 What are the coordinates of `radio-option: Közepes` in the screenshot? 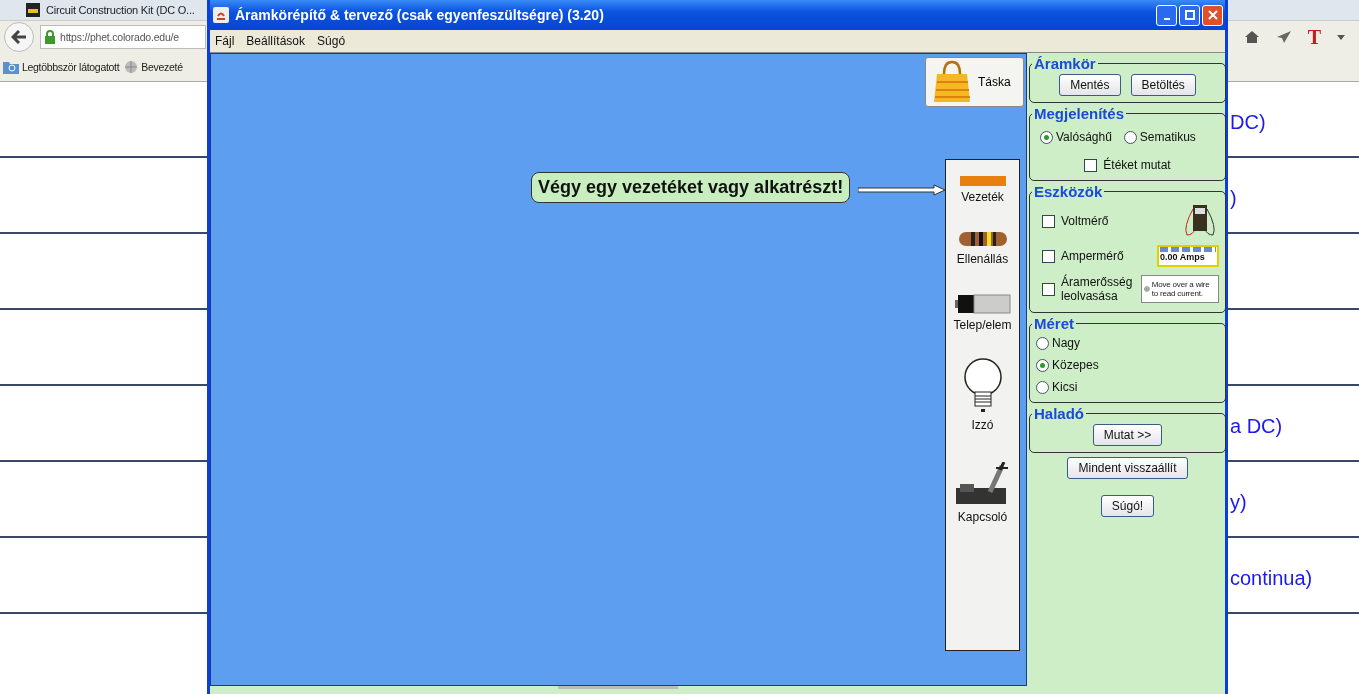 It's located at (1127, 365).